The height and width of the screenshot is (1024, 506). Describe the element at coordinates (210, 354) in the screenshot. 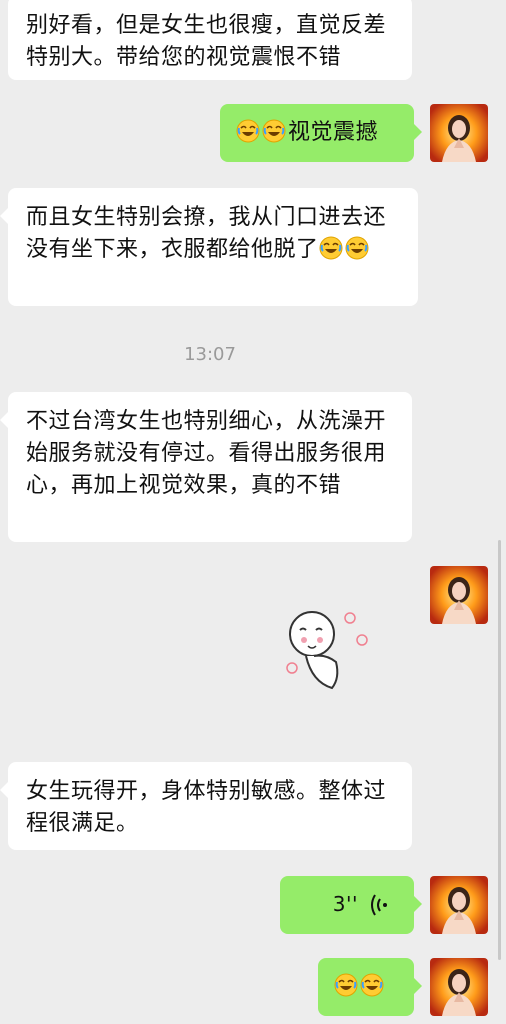

I see `timestamp: 13:07` at that location.